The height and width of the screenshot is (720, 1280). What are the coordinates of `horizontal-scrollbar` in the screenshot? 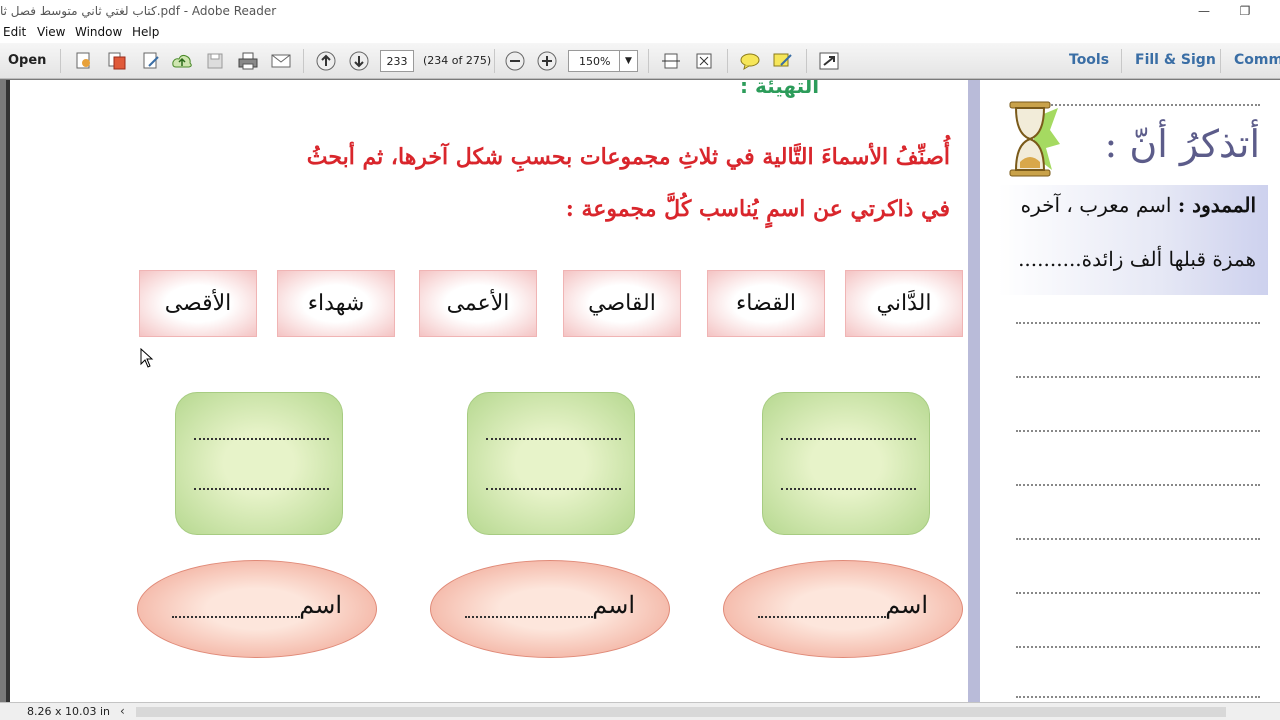 It's located at (681, 712).